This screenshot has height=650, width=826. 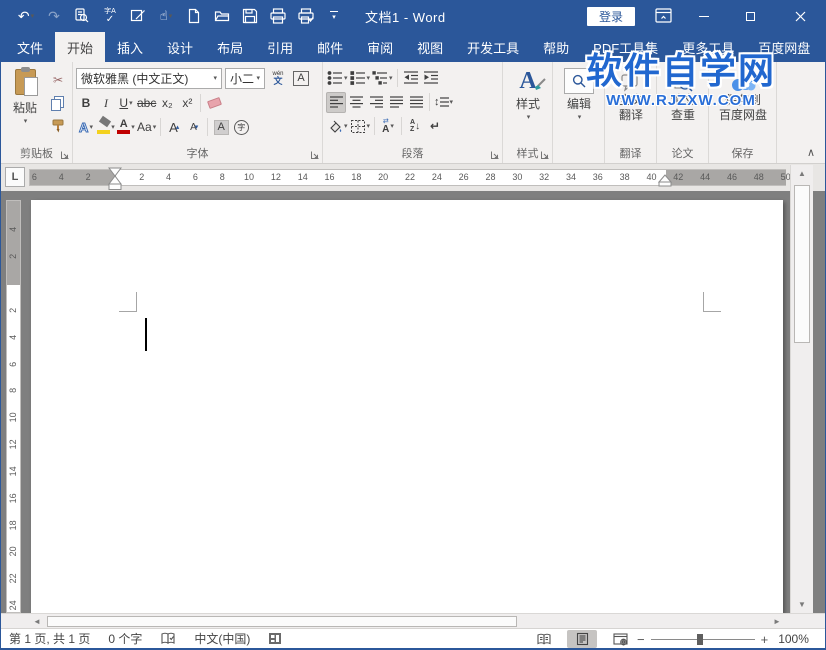 I want to click on borders-button: ▾, so click(x=360, y=126).